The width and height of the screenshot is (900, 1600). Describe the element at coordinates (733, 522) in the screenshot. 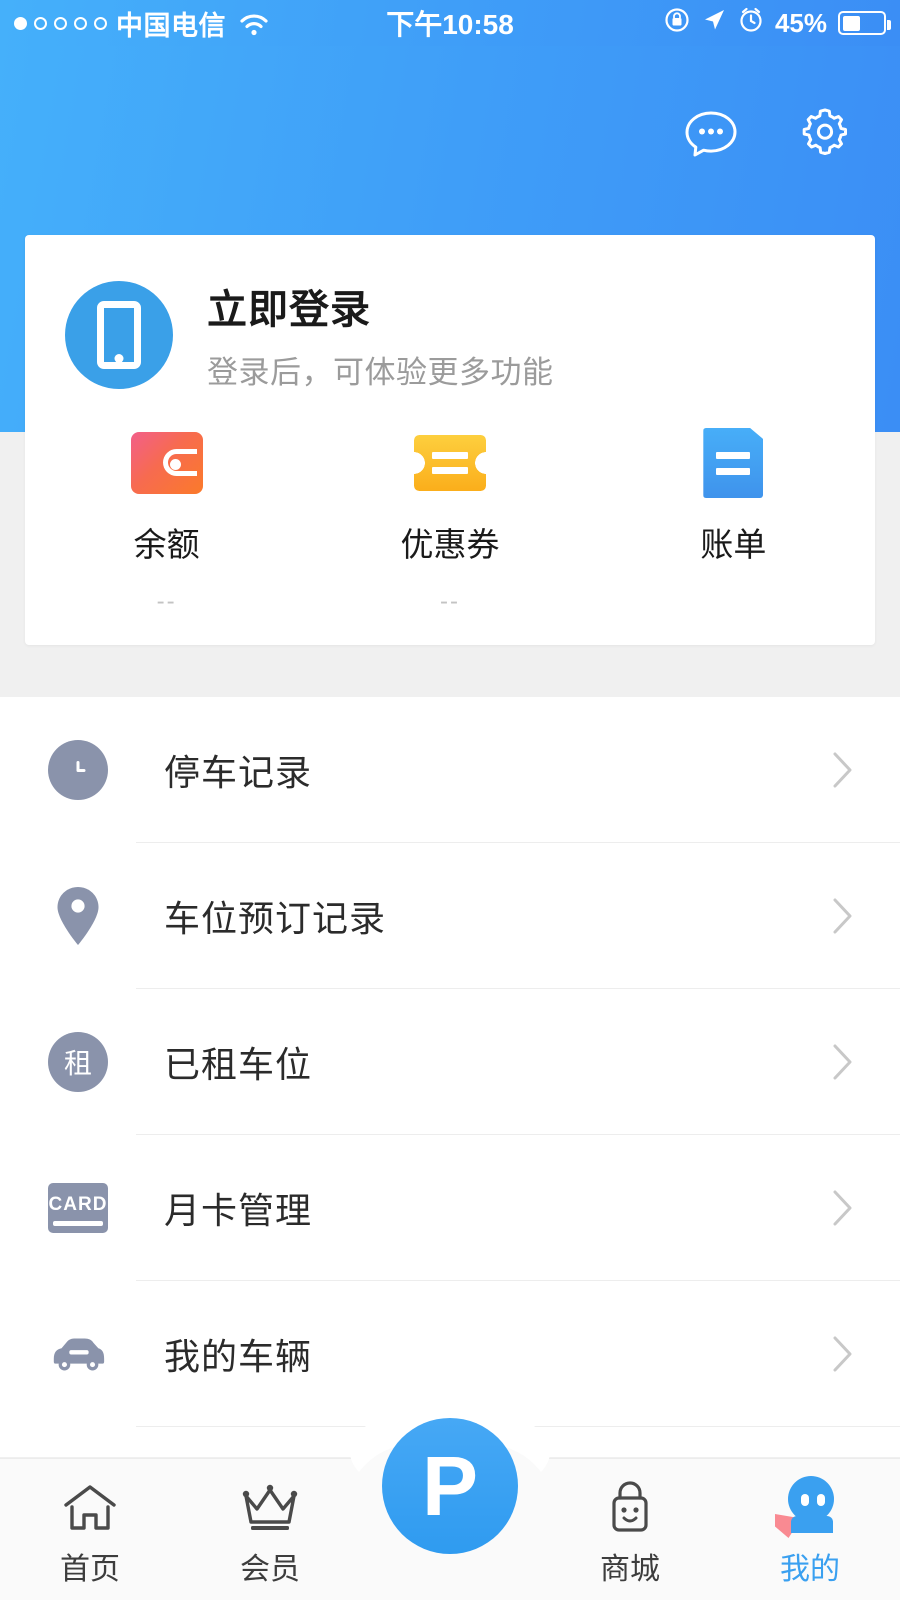

I see `quick-action-bill: 账单` at that location.